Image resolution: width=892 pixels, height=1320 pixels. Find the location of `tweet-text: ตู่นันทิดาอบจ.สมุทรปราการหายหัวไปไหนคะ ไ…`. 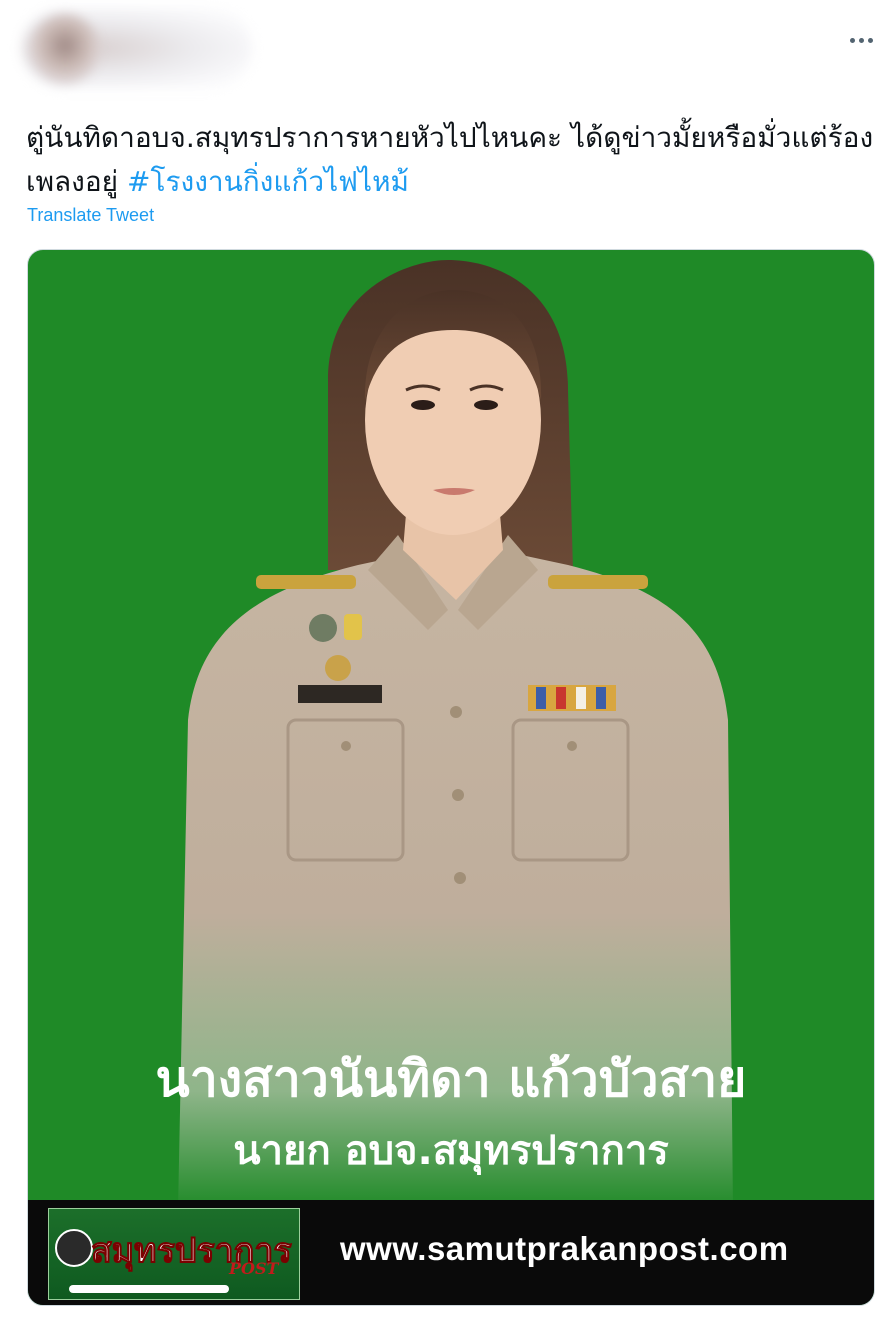

tweet-text: ตู่นันทิดาอบจ.สมุทรปราการหายหัวไปไหนคะ ไ… is located at coordinates (451, 160).